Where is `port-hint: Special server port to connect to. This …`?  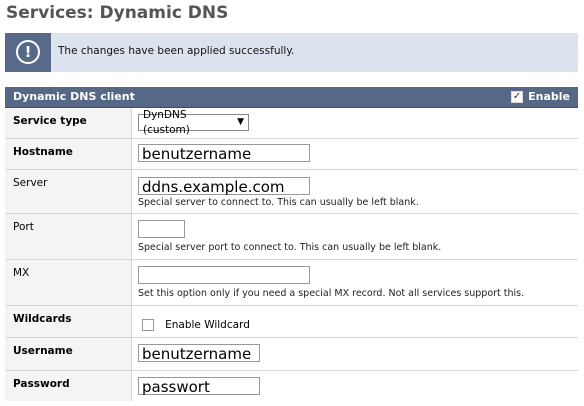 port-hint: Special server port to connect to. This … is located at coordinates (290, 247).